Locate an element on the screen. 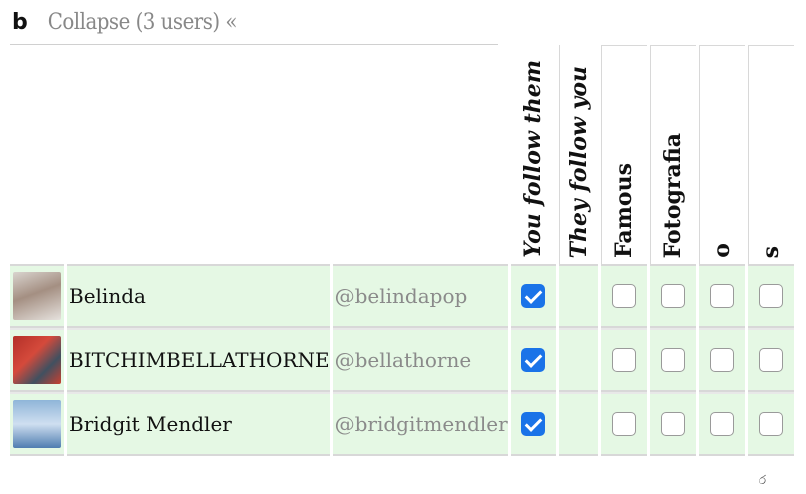 Image resolution: width=806 pixels, height=494 pixels. column-header-o: o is located at coordinates (721, 155).